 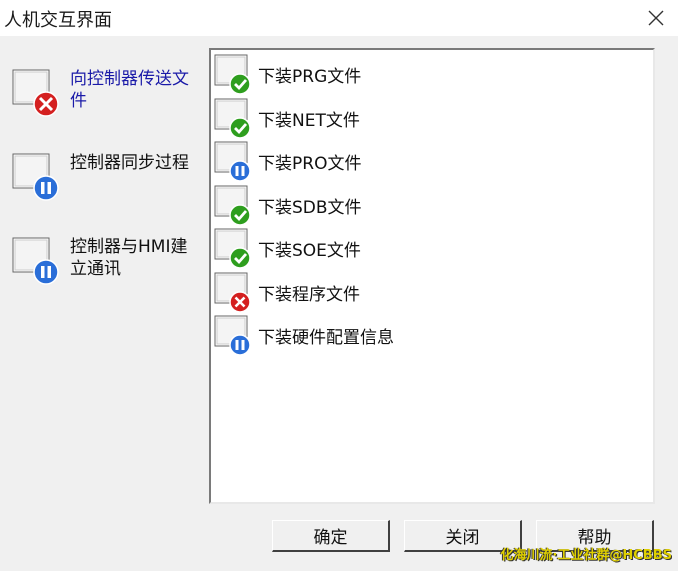 What do you see at coordinates (424, 249) in the screenshot?
I see `list-item: 下装SOE文件` at bounding box center [424, 249].